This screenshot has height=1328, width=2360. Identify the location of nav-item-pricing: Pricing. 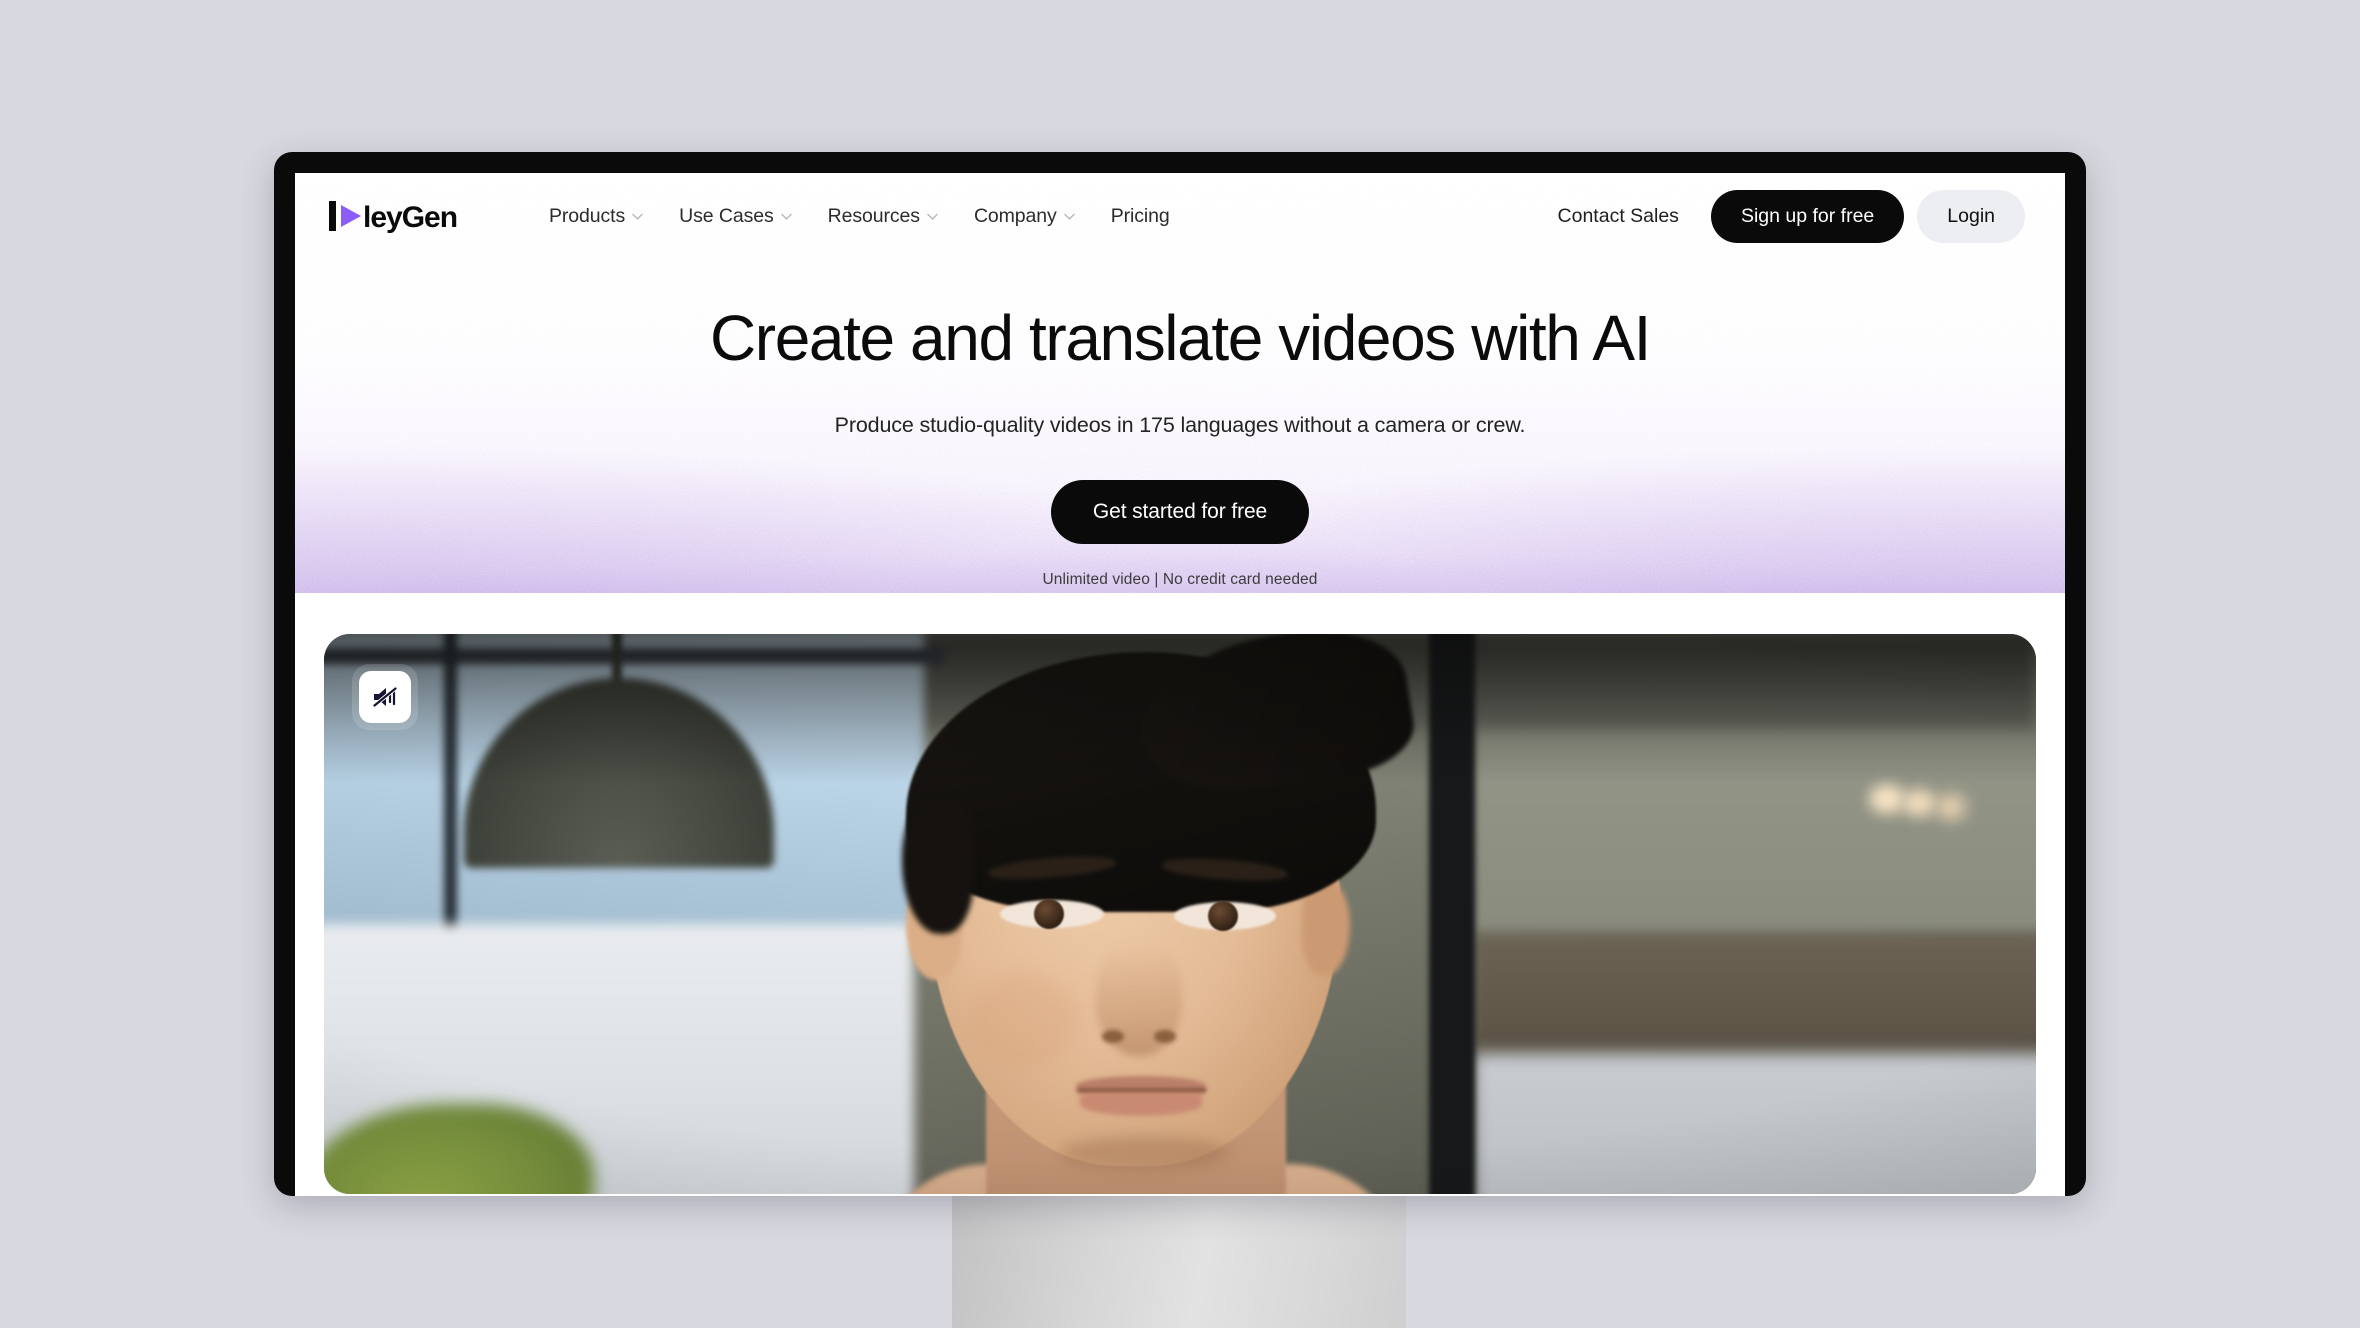
(1140, 216).